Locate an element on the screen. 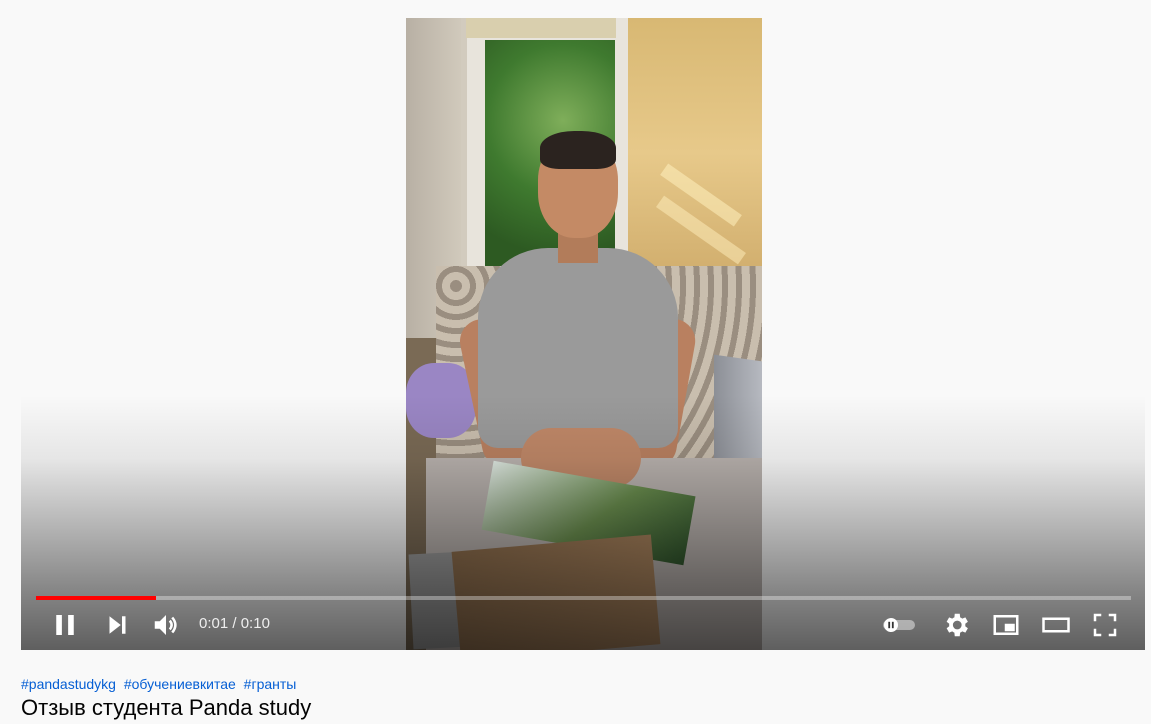 Image resolution: width=1151 pixels, height=724 pixels. autoplay-toggle is located at coordinates (899, 625).